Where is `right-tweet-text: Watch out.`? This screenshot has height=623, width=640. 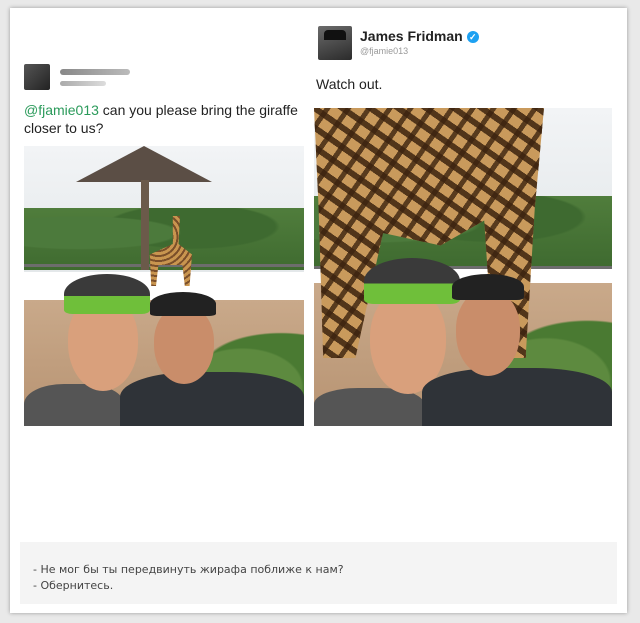 right-tweet-text: Watch out. is located at coordinates (349, 84).